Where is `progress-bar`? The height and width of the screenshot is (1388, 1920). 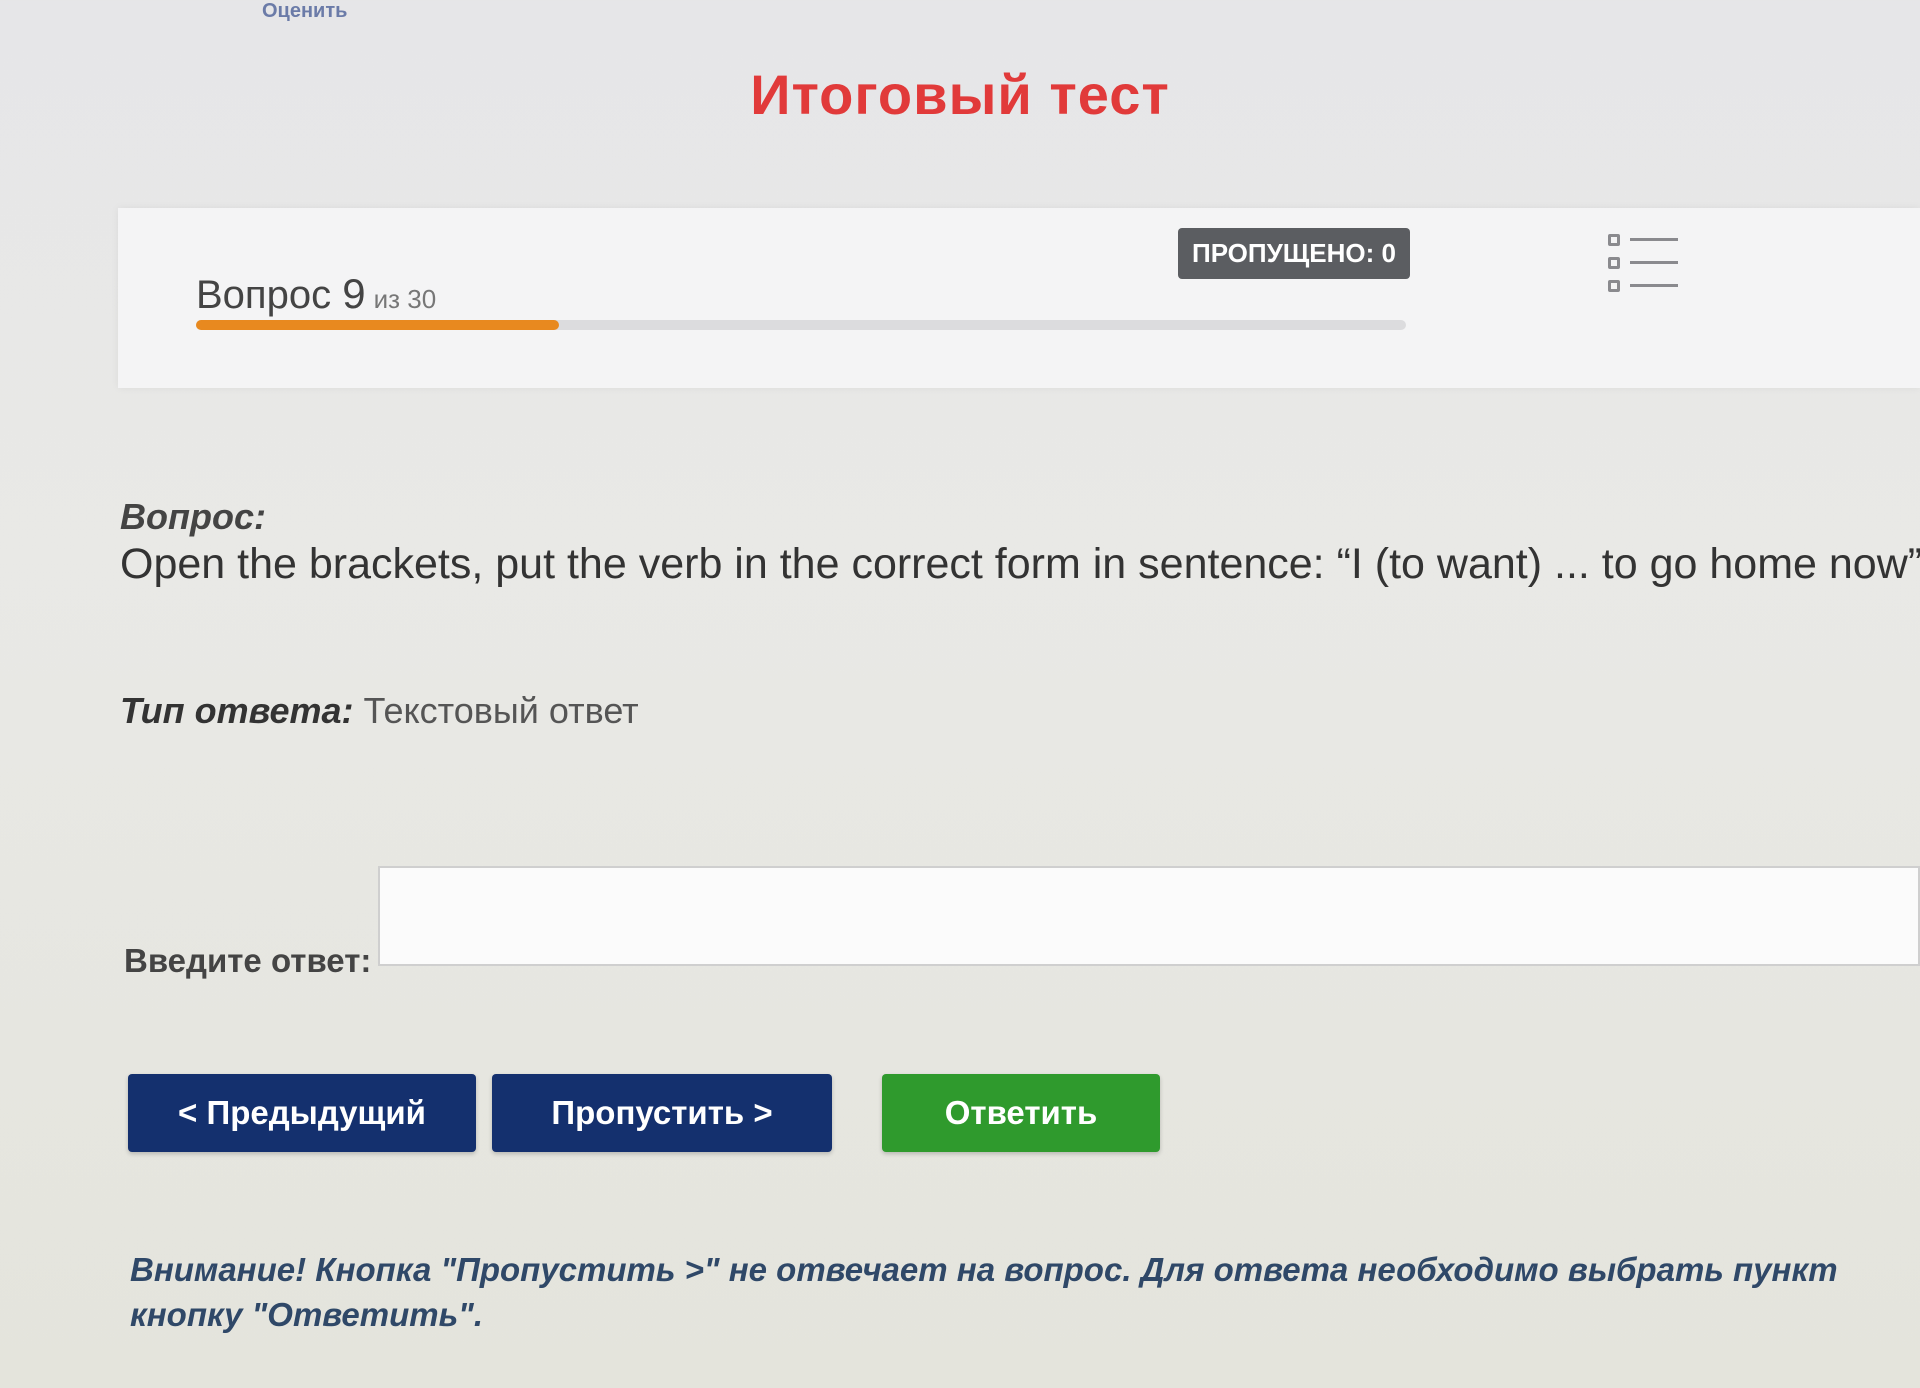 progress-bar is located at coordinates (801, 325).